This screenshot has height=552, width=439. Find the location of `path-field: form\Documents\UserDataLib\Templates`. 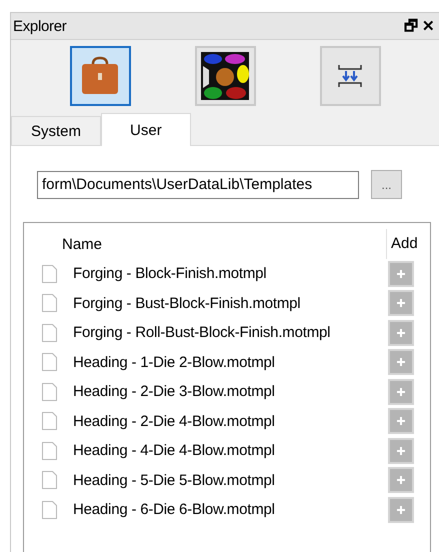

path-field: form\Documents\UserDataLib\Templates is located at coordinates (198, 184).